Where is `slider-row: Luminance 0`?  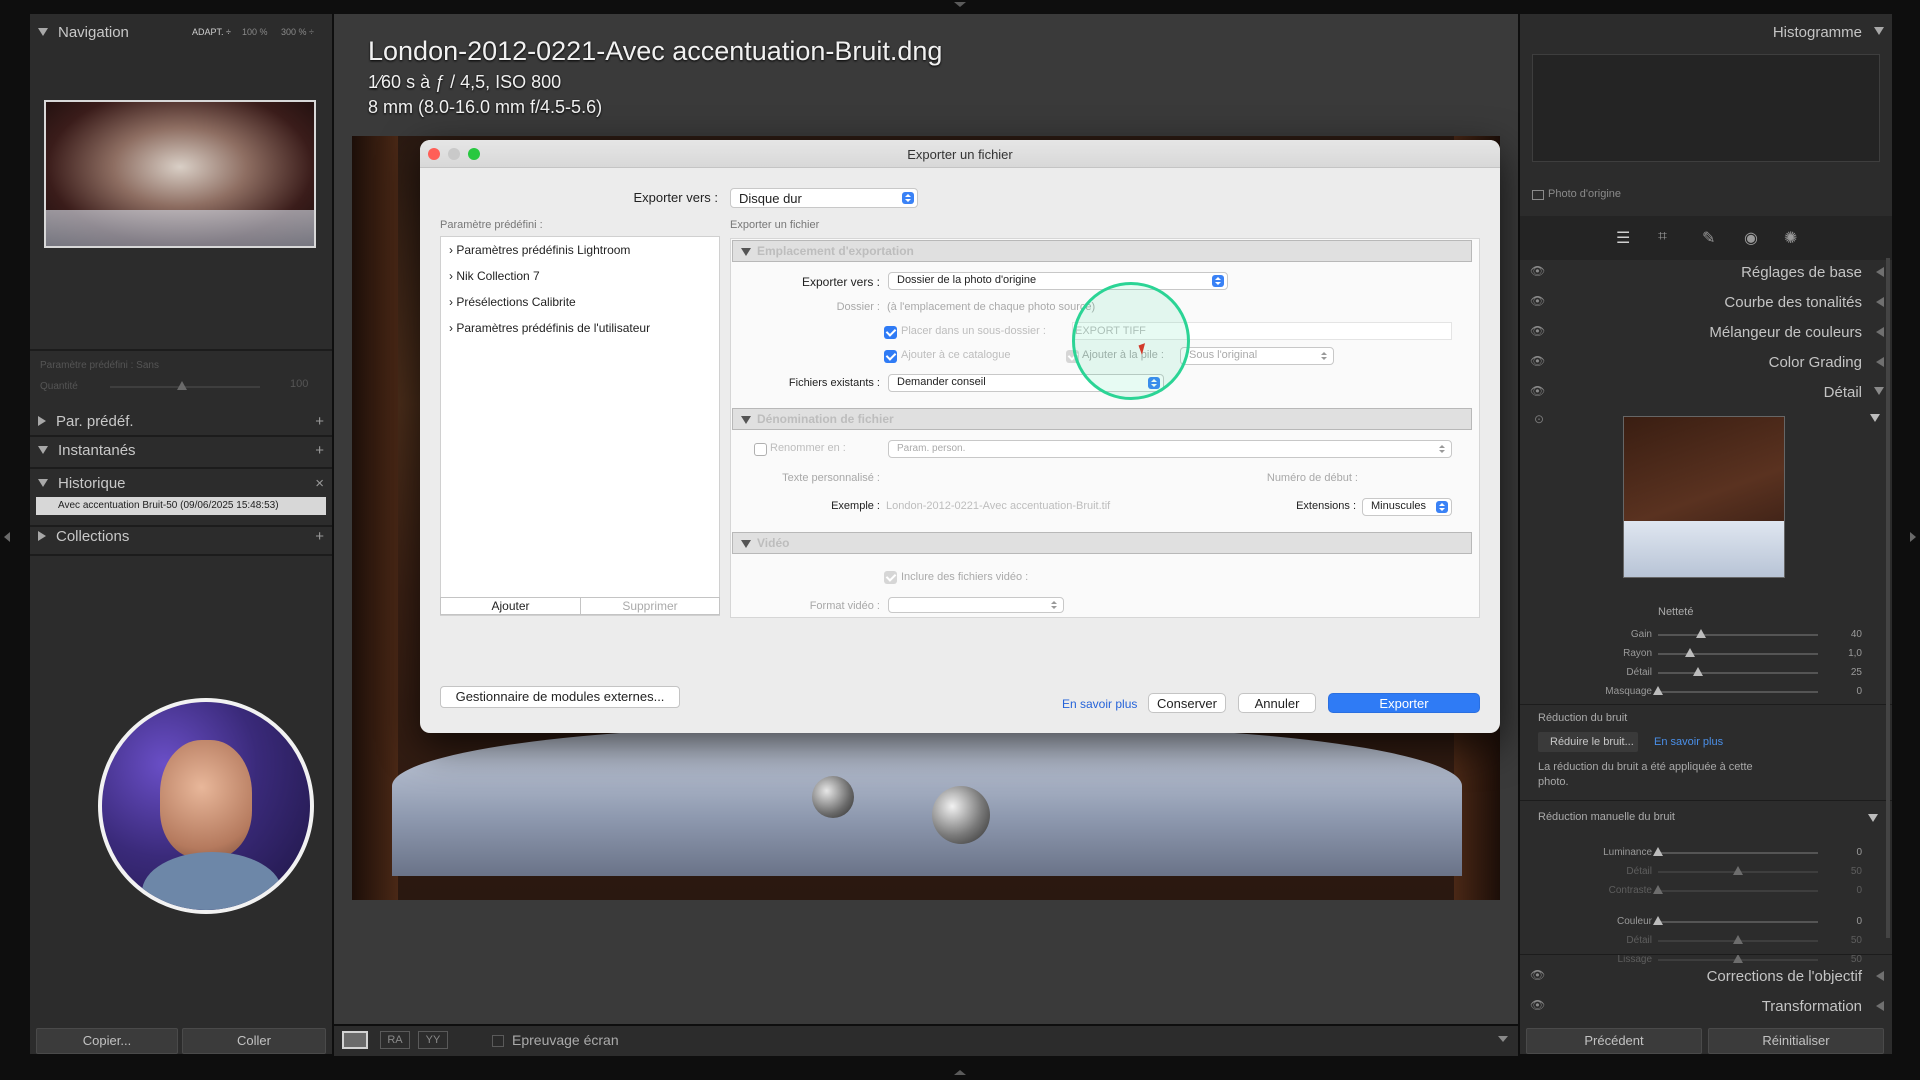 slider-row: Luminance 0 is located at coordinates (1706, 853).